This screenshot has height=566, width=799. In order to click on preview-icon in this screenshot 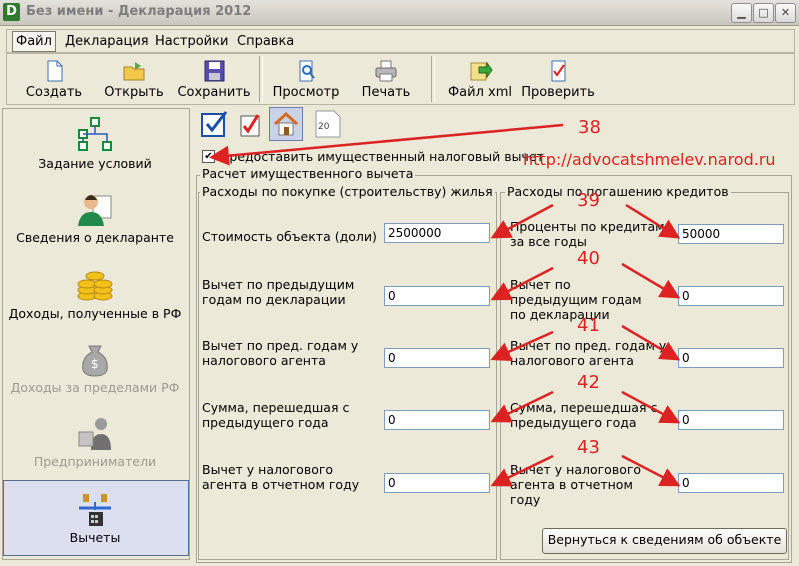, I will do `click(306, 71)`.